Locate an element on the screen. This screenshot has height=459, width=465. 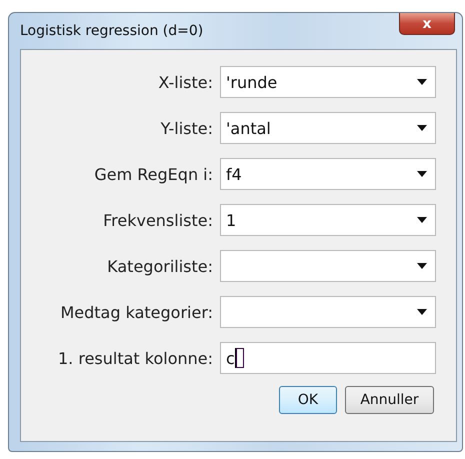
dropdown: 'antal is located at coordinates (328, 128).